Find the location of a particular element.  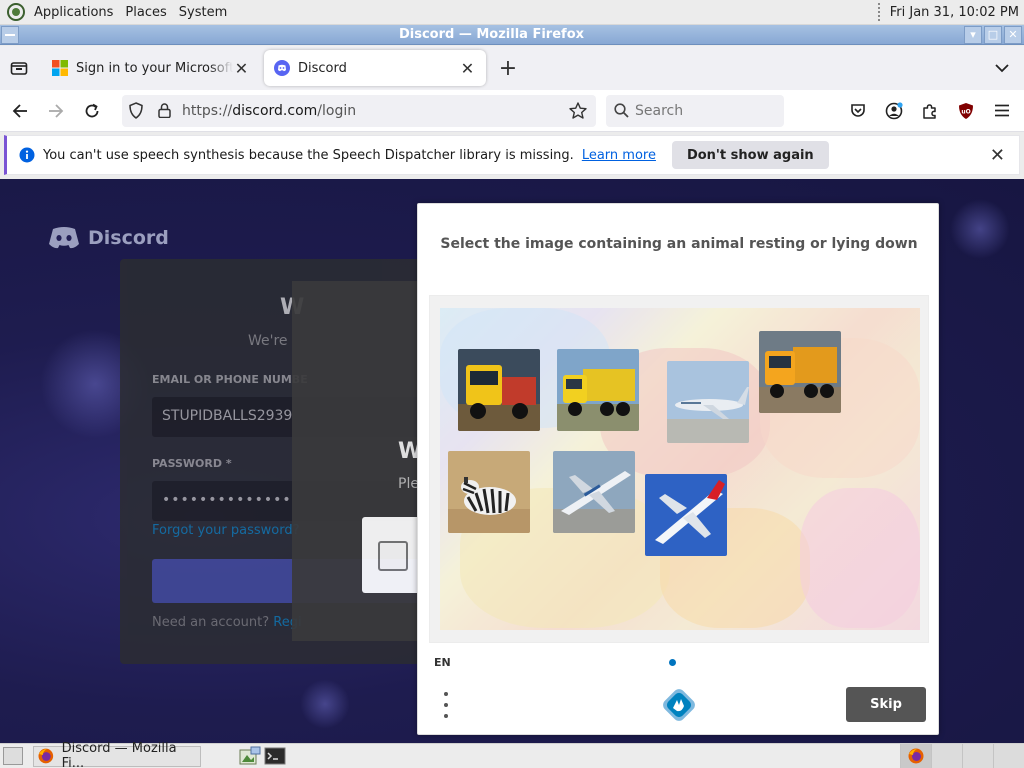

ublock-button: uO is located at coordinates (966, 111).